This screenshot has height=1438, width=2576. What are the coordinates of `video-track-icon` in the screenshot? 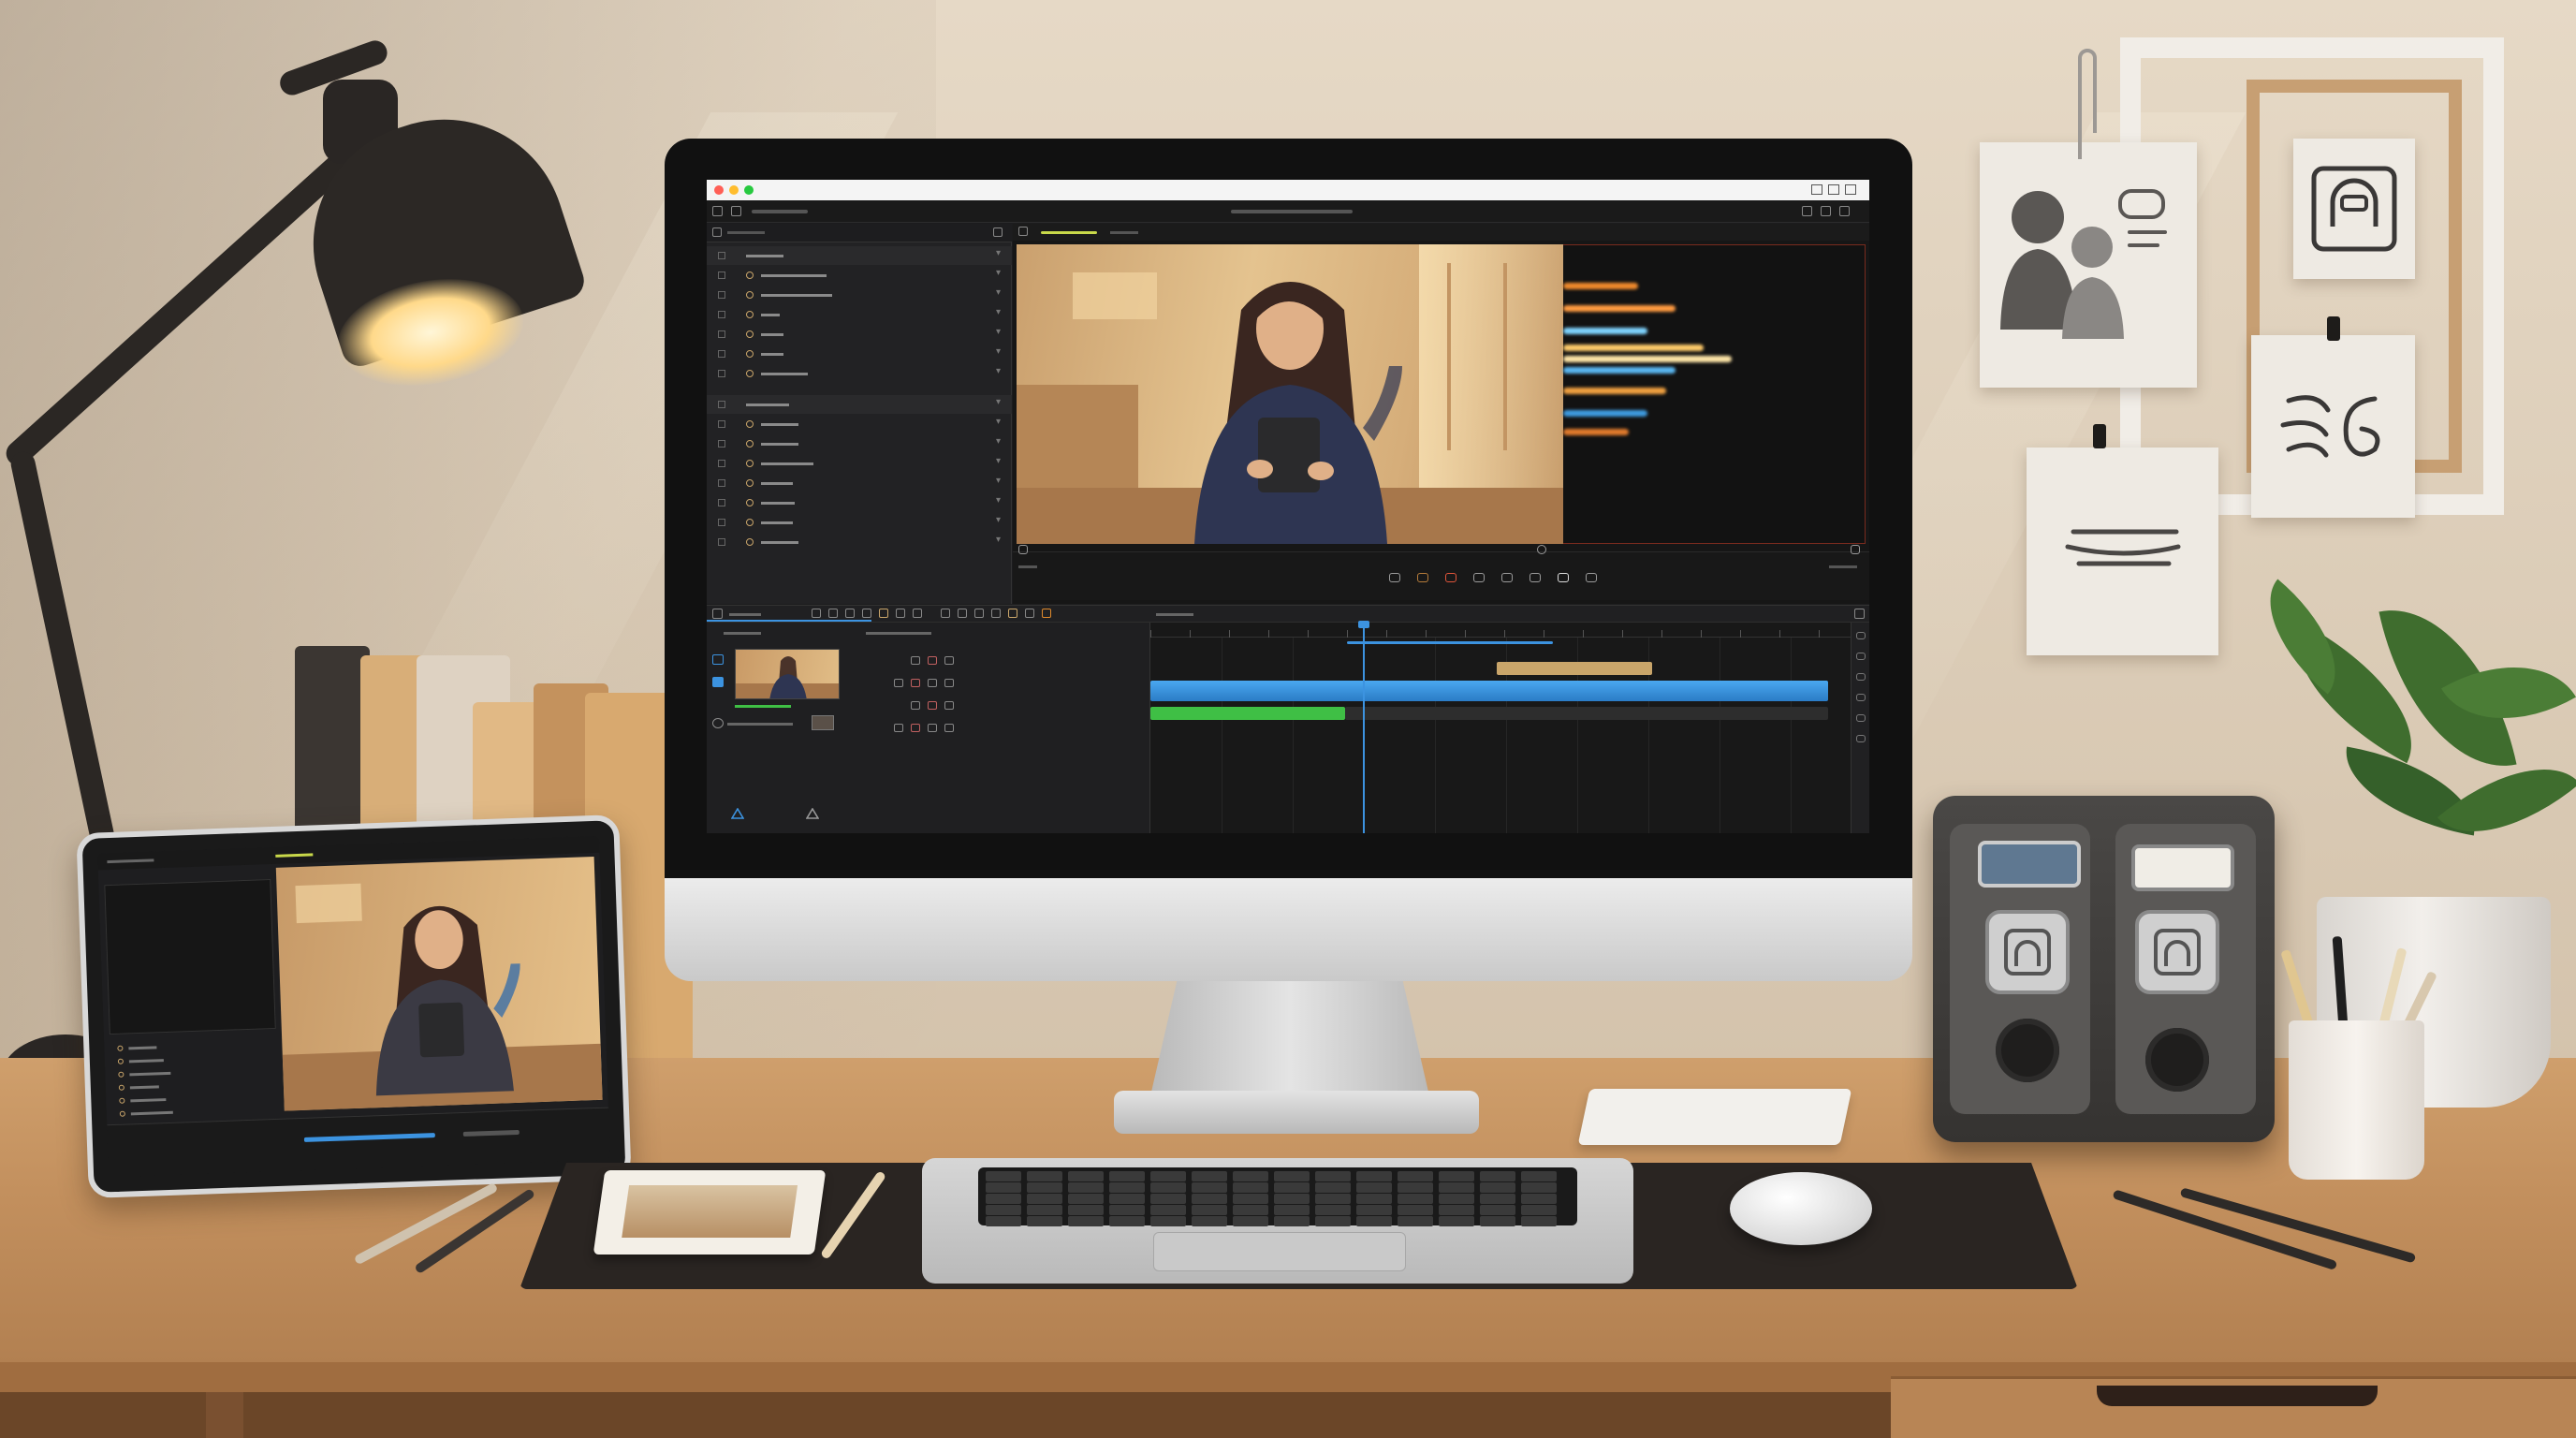 It's located at (718, 682).